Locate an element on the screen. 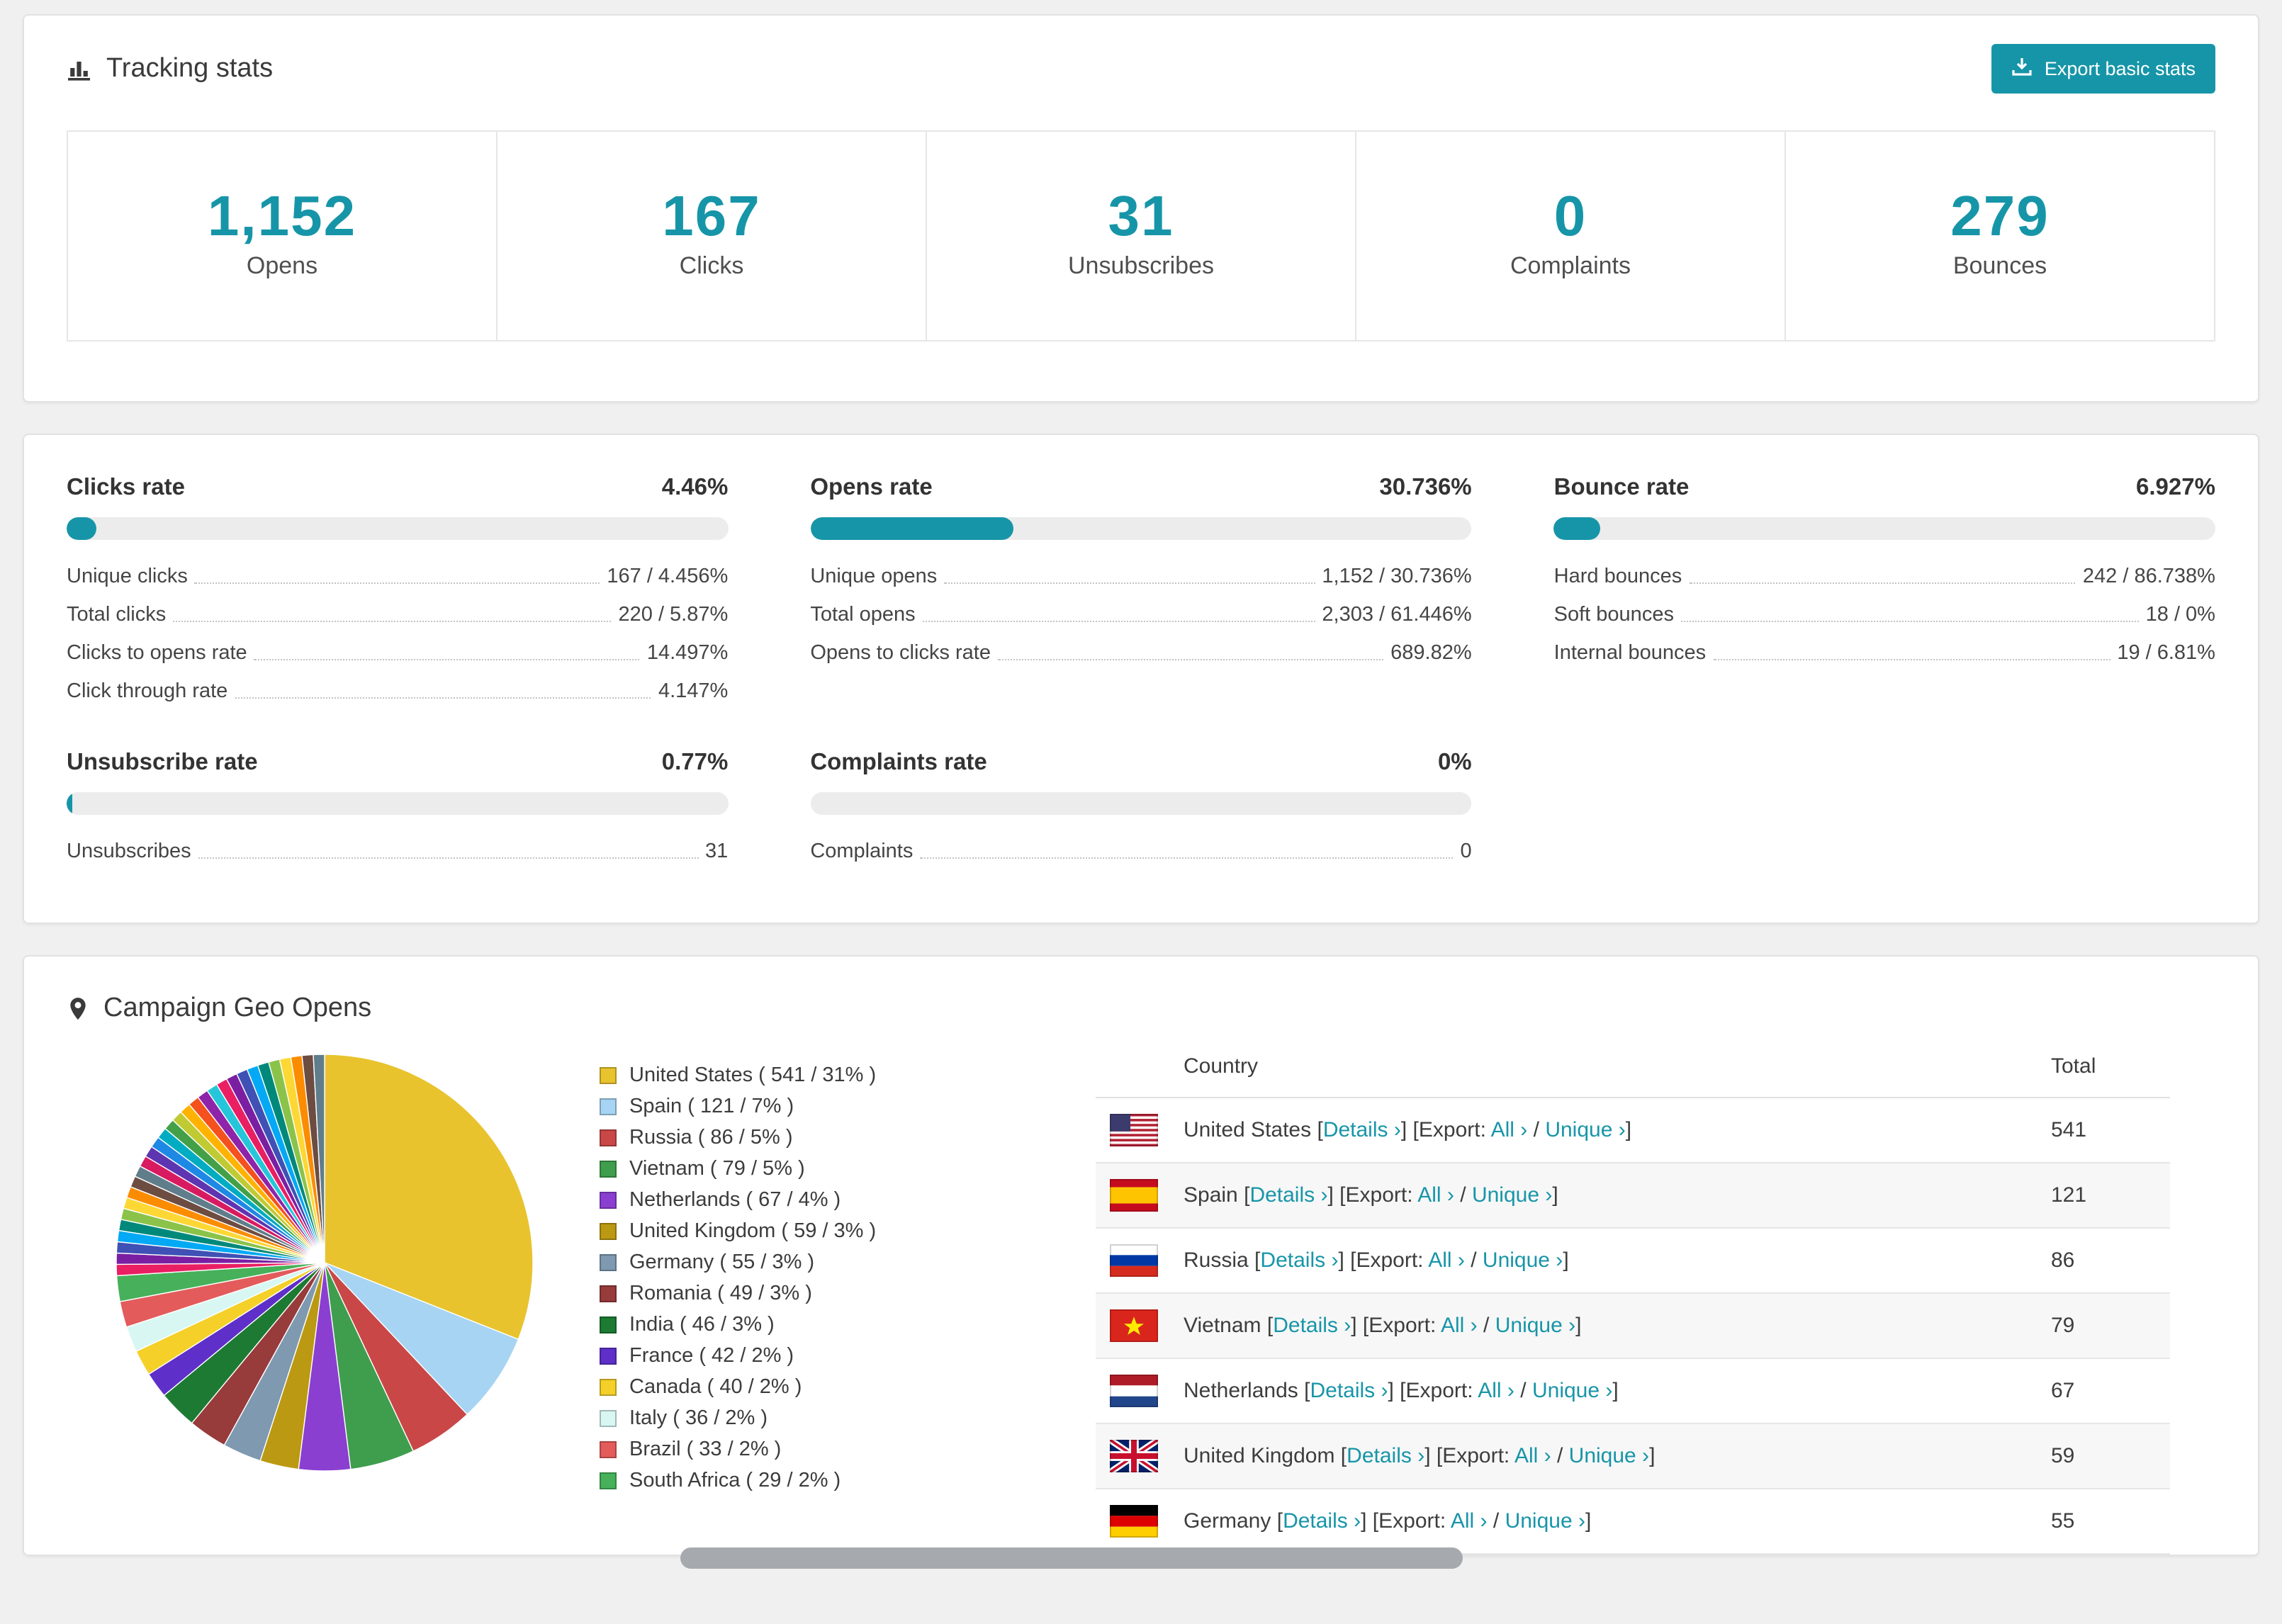 Image resolution: width=2282 pixels, height=1624 pixels. country-name: Russia is located at coordinates (1217, 1261).